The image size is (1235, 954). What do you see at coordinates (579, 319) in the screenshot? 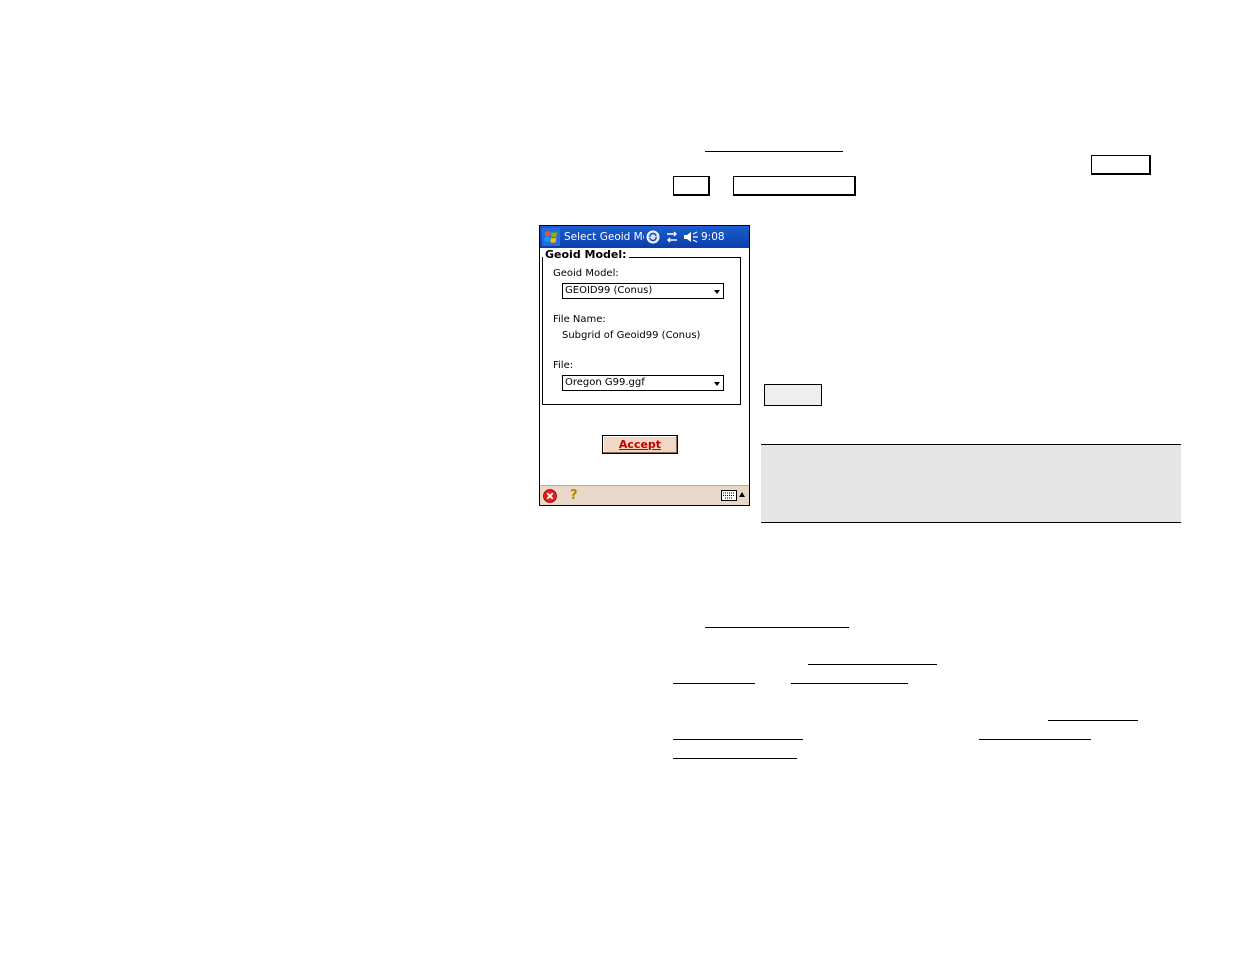
I see `file-name-label: File Name:` at bounding box center [579, 319].